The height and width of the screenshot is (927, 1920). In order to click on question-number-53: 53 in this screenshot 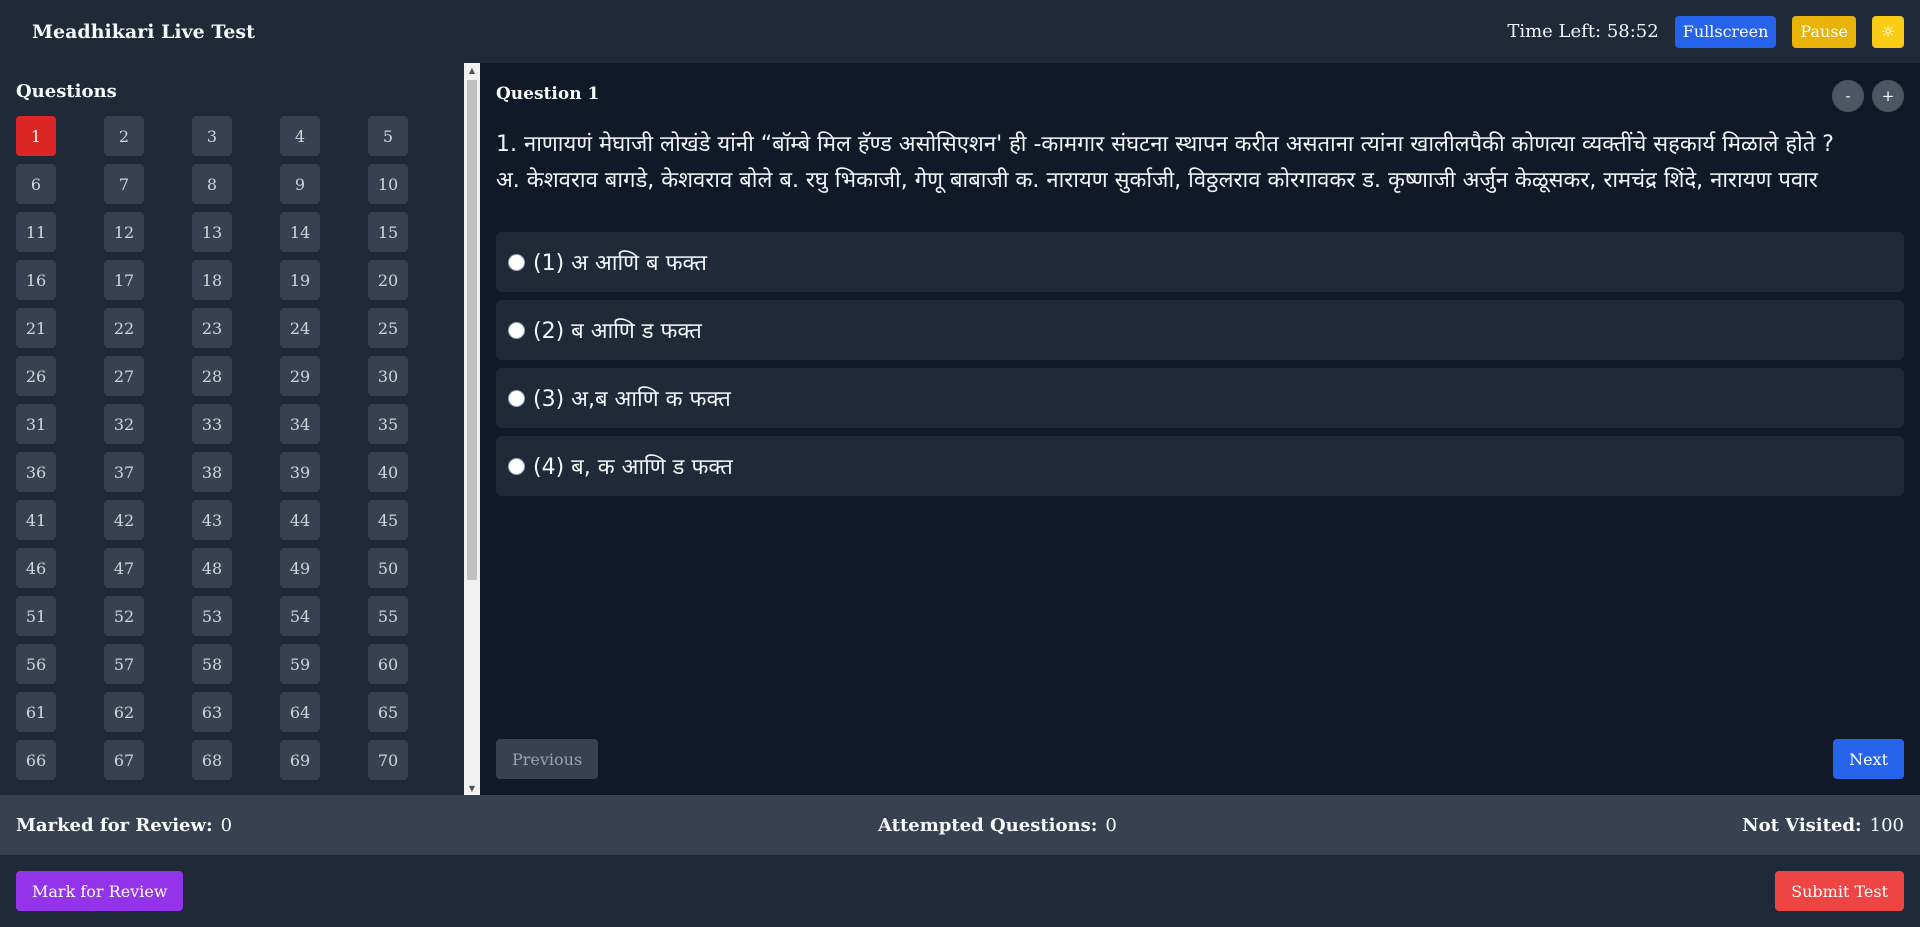, I will do `click(212, 616)`.